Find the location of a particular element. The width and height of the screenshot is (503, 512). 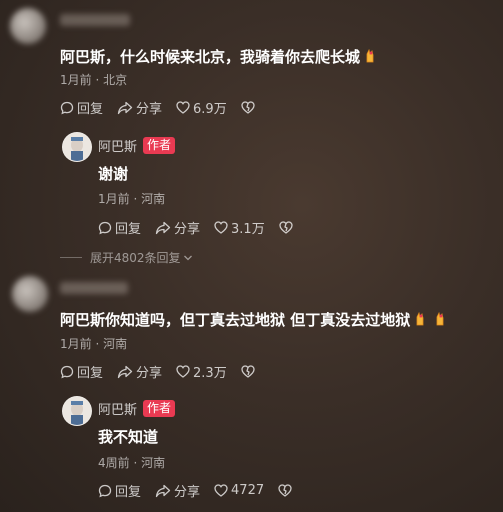

like-button: 6.9万 is located at coordinates (201, 107).